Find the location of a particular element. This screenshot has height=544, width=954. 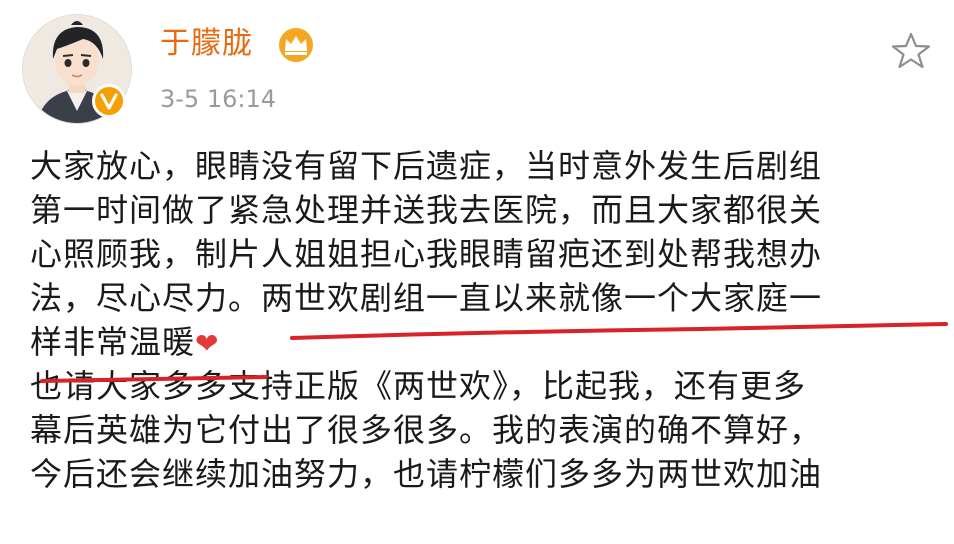

post-line-text: 今后还会继续加油努力，也请柠檬们多多为两世欢加油 is located at coordinates (426, 474).